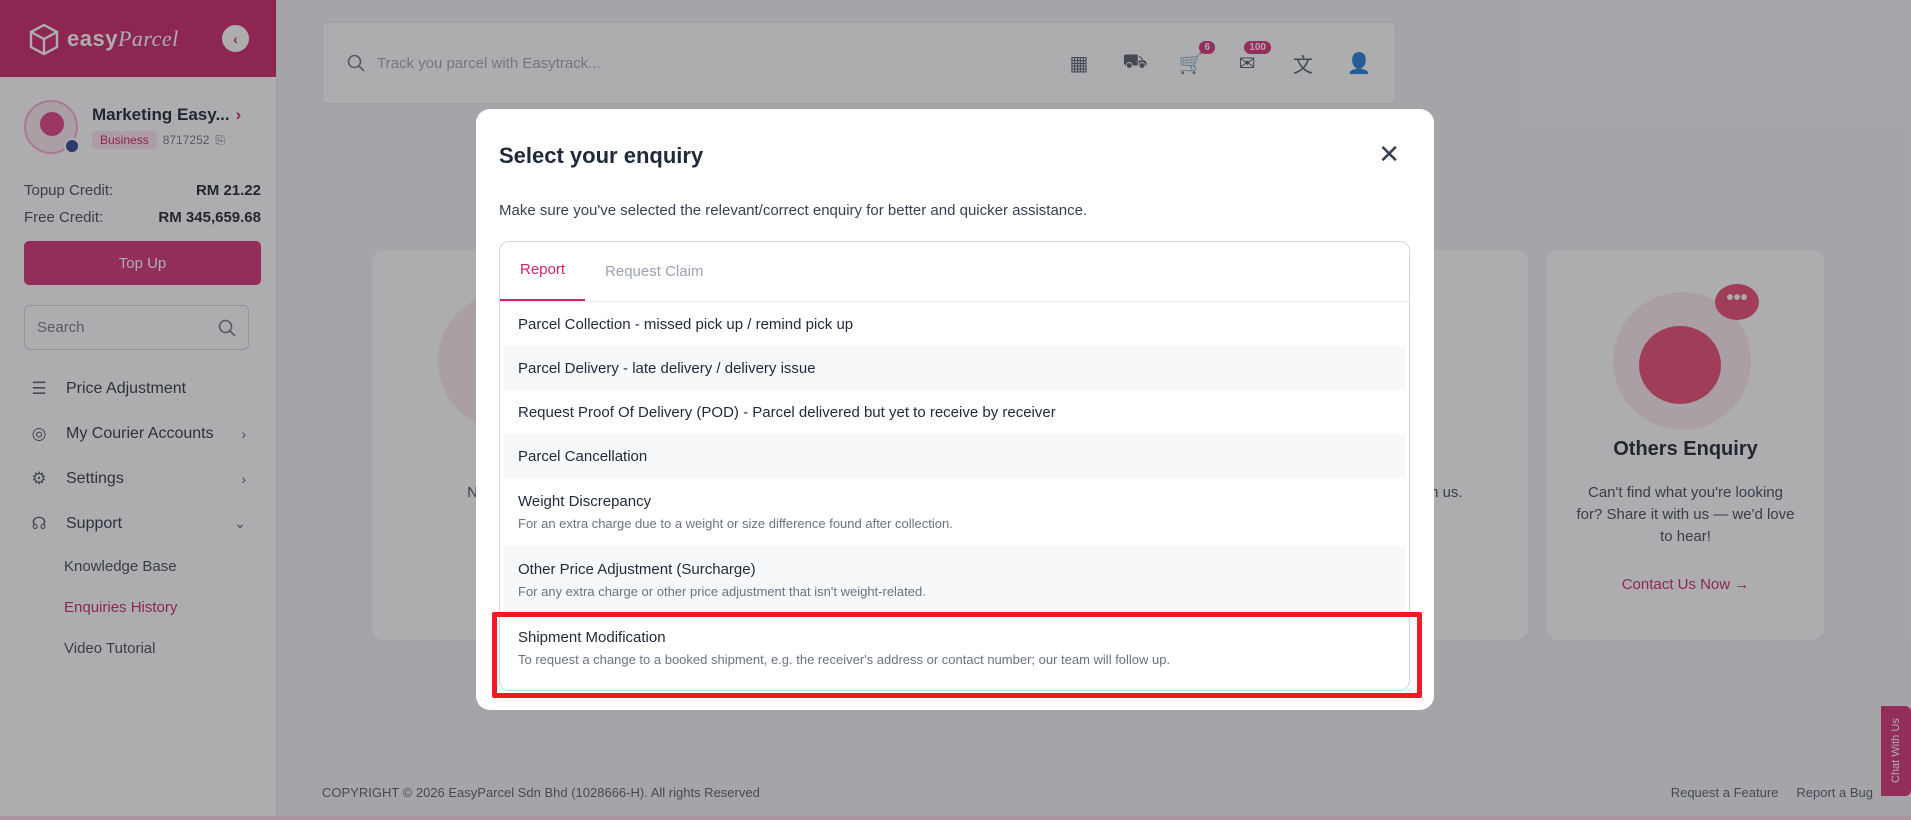 The width and height of the screenshot is (1911, 820). Describe the element at coordinates (957, 655) in the screenshot. I see `highlight-box` at that location.